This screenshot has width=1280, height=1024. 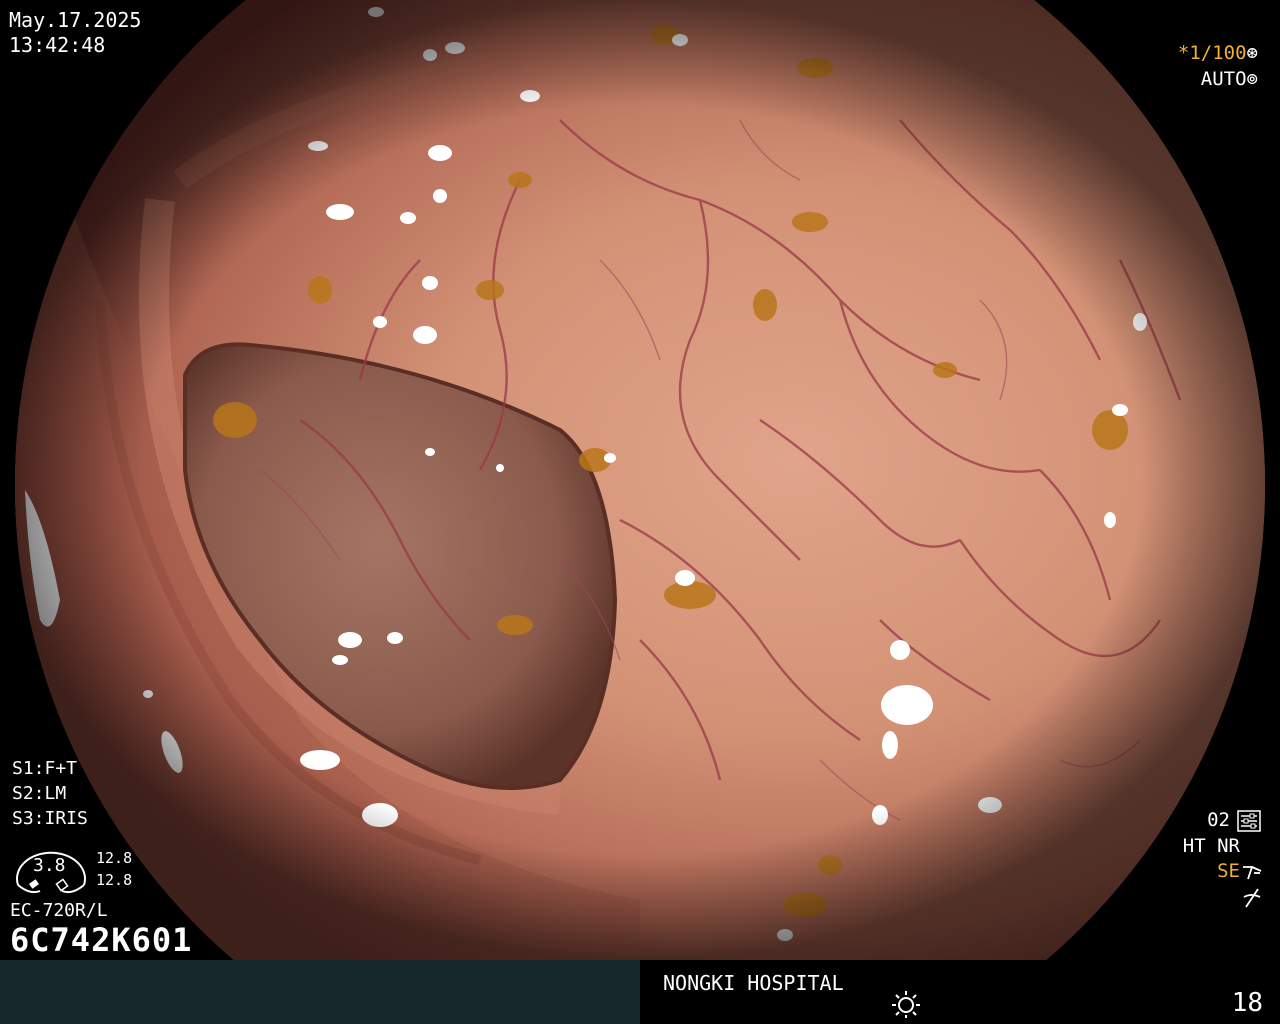 I want to click on scope-serial: 6C742K601, so click(x=101, y=940).